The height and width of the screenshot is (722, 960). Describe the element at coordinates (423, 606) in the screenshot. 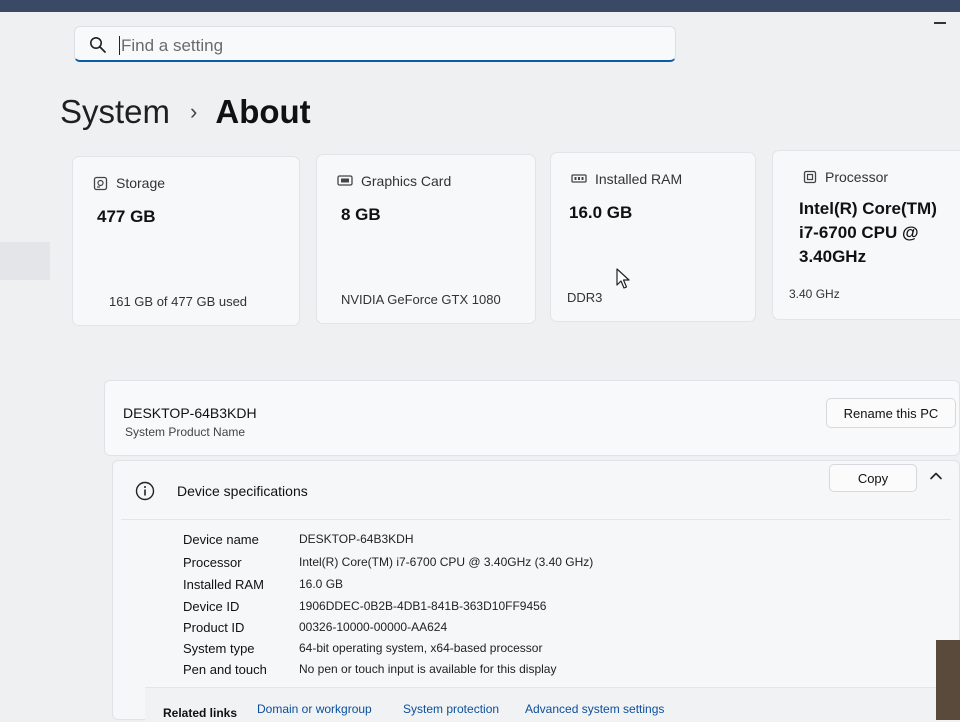

I see `spec-value: 1906DDEC-0B2B-4DB1-841B-363D10FF9456` at that location.